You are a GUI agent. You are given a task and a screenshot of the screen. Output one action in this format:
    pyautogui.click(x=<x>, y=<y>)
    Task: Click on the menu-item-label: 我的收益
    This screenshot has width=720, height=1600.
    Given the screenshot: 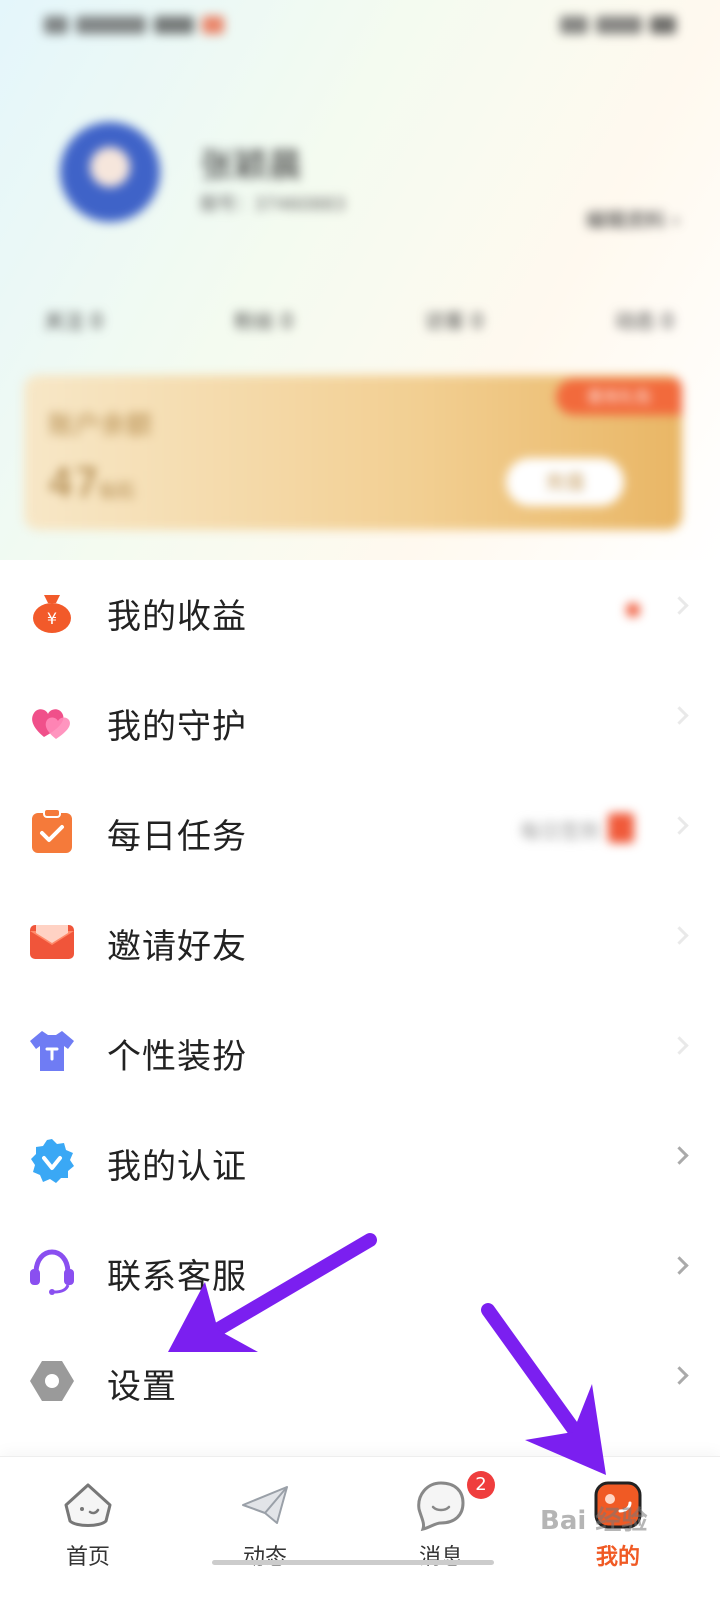 What is the action you would take?
    pyautogui.click(x=177, y=617)
    